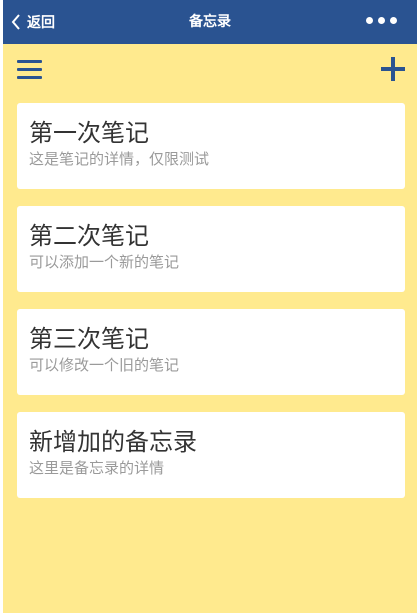  I want to click on plus-icon, so click(393, 69).